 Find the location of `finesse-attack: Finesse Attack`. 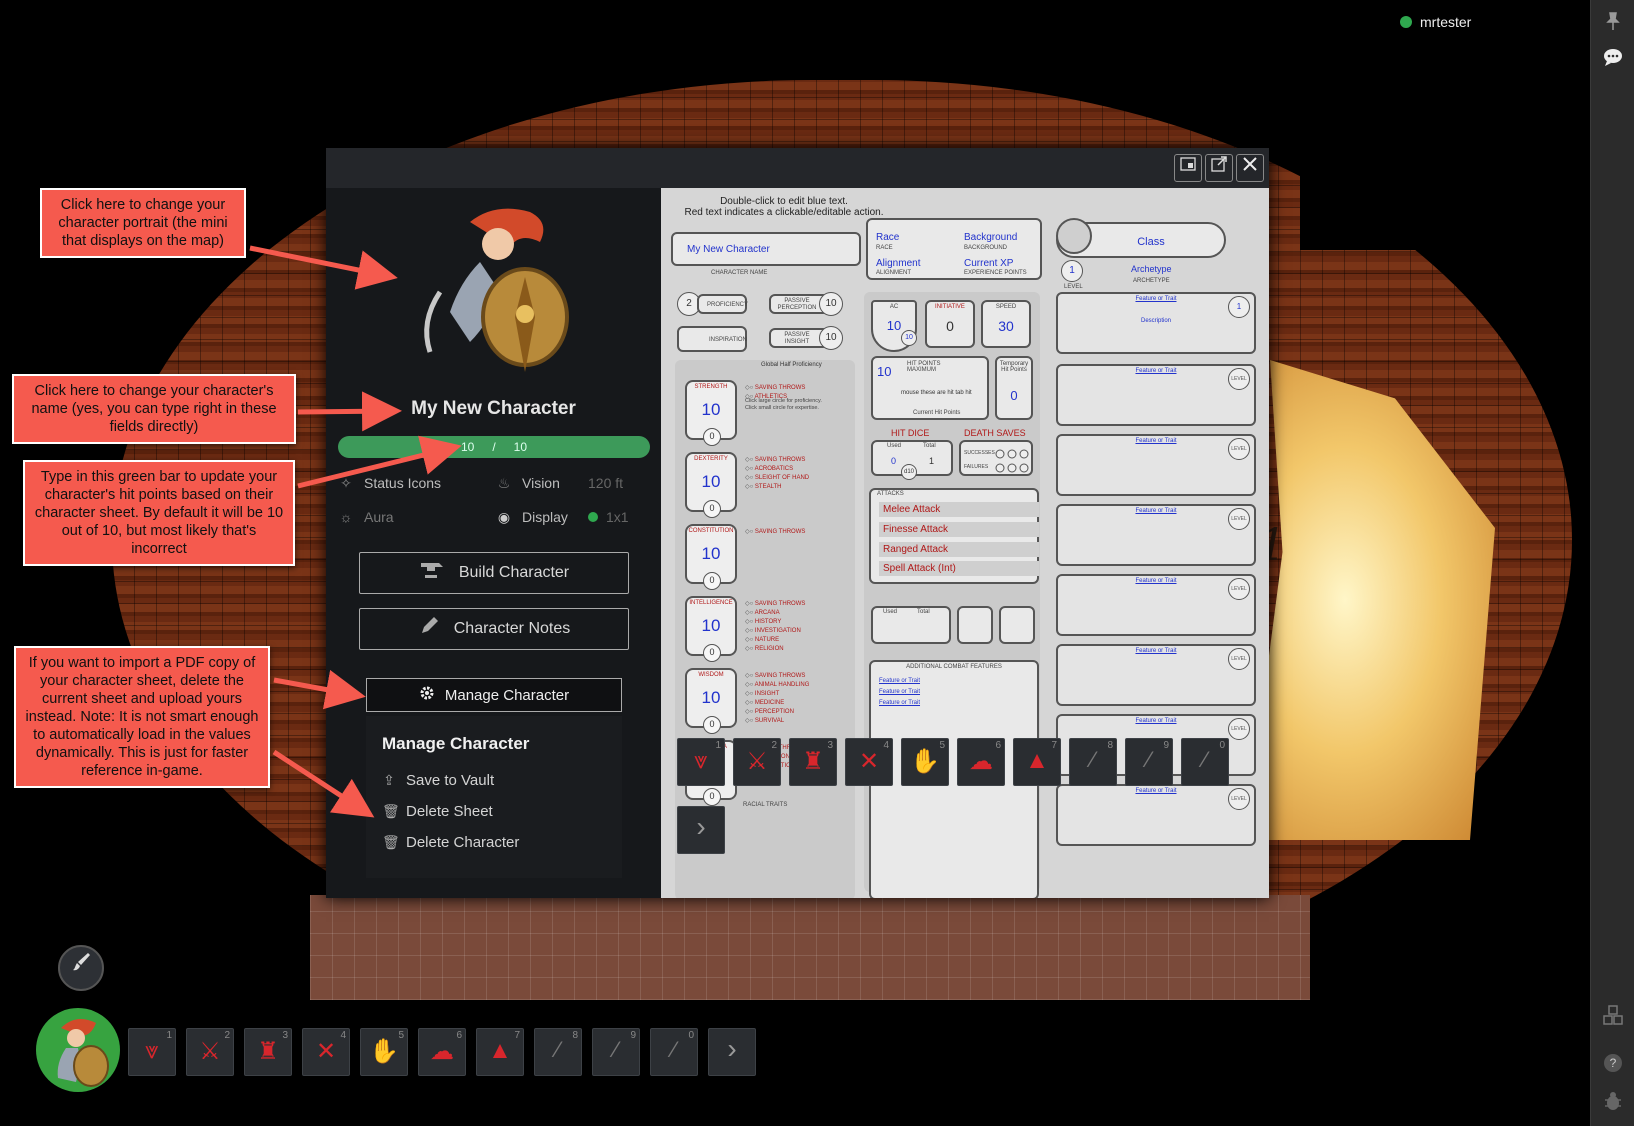

finesse-attack: Finesse Attack is located at coordinates (959, 529).